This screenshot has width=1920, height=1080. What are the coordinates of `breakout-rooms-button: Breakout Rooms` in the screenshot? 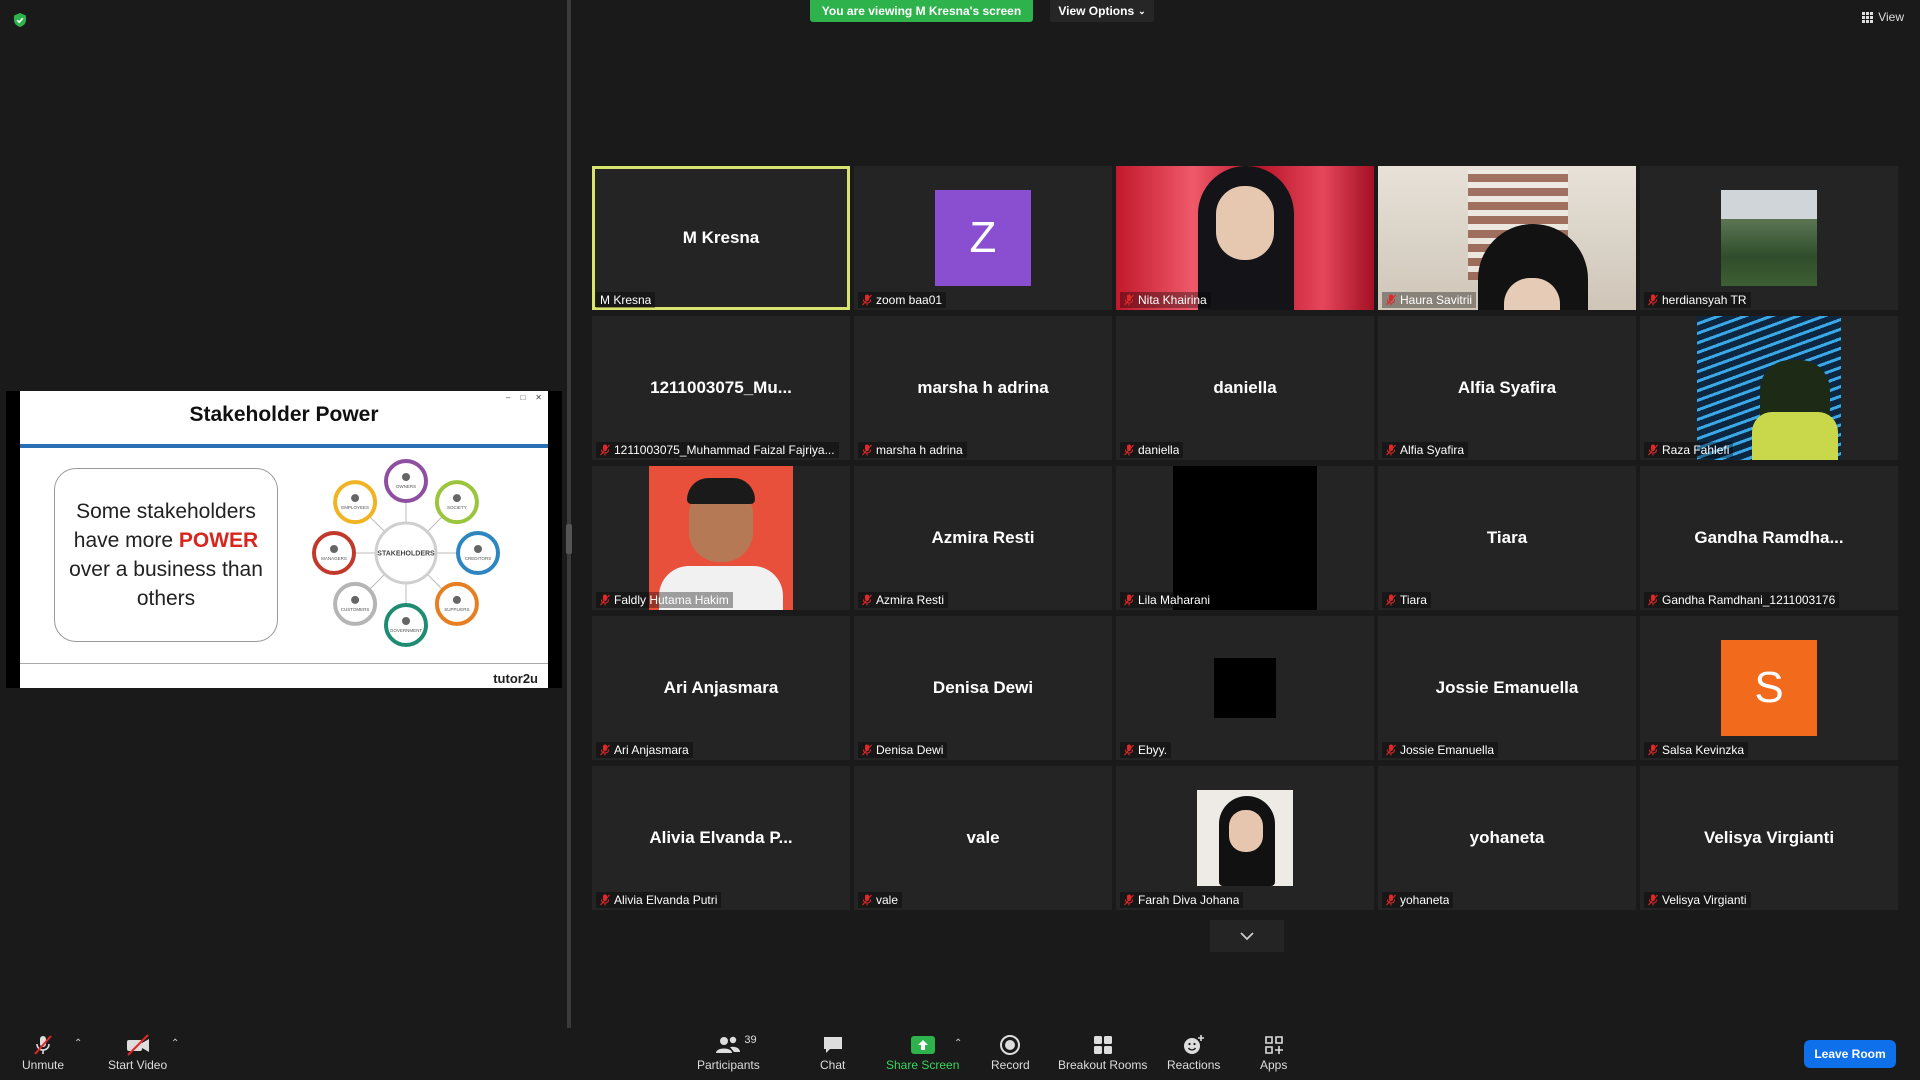 It's located at (1102, 1052).